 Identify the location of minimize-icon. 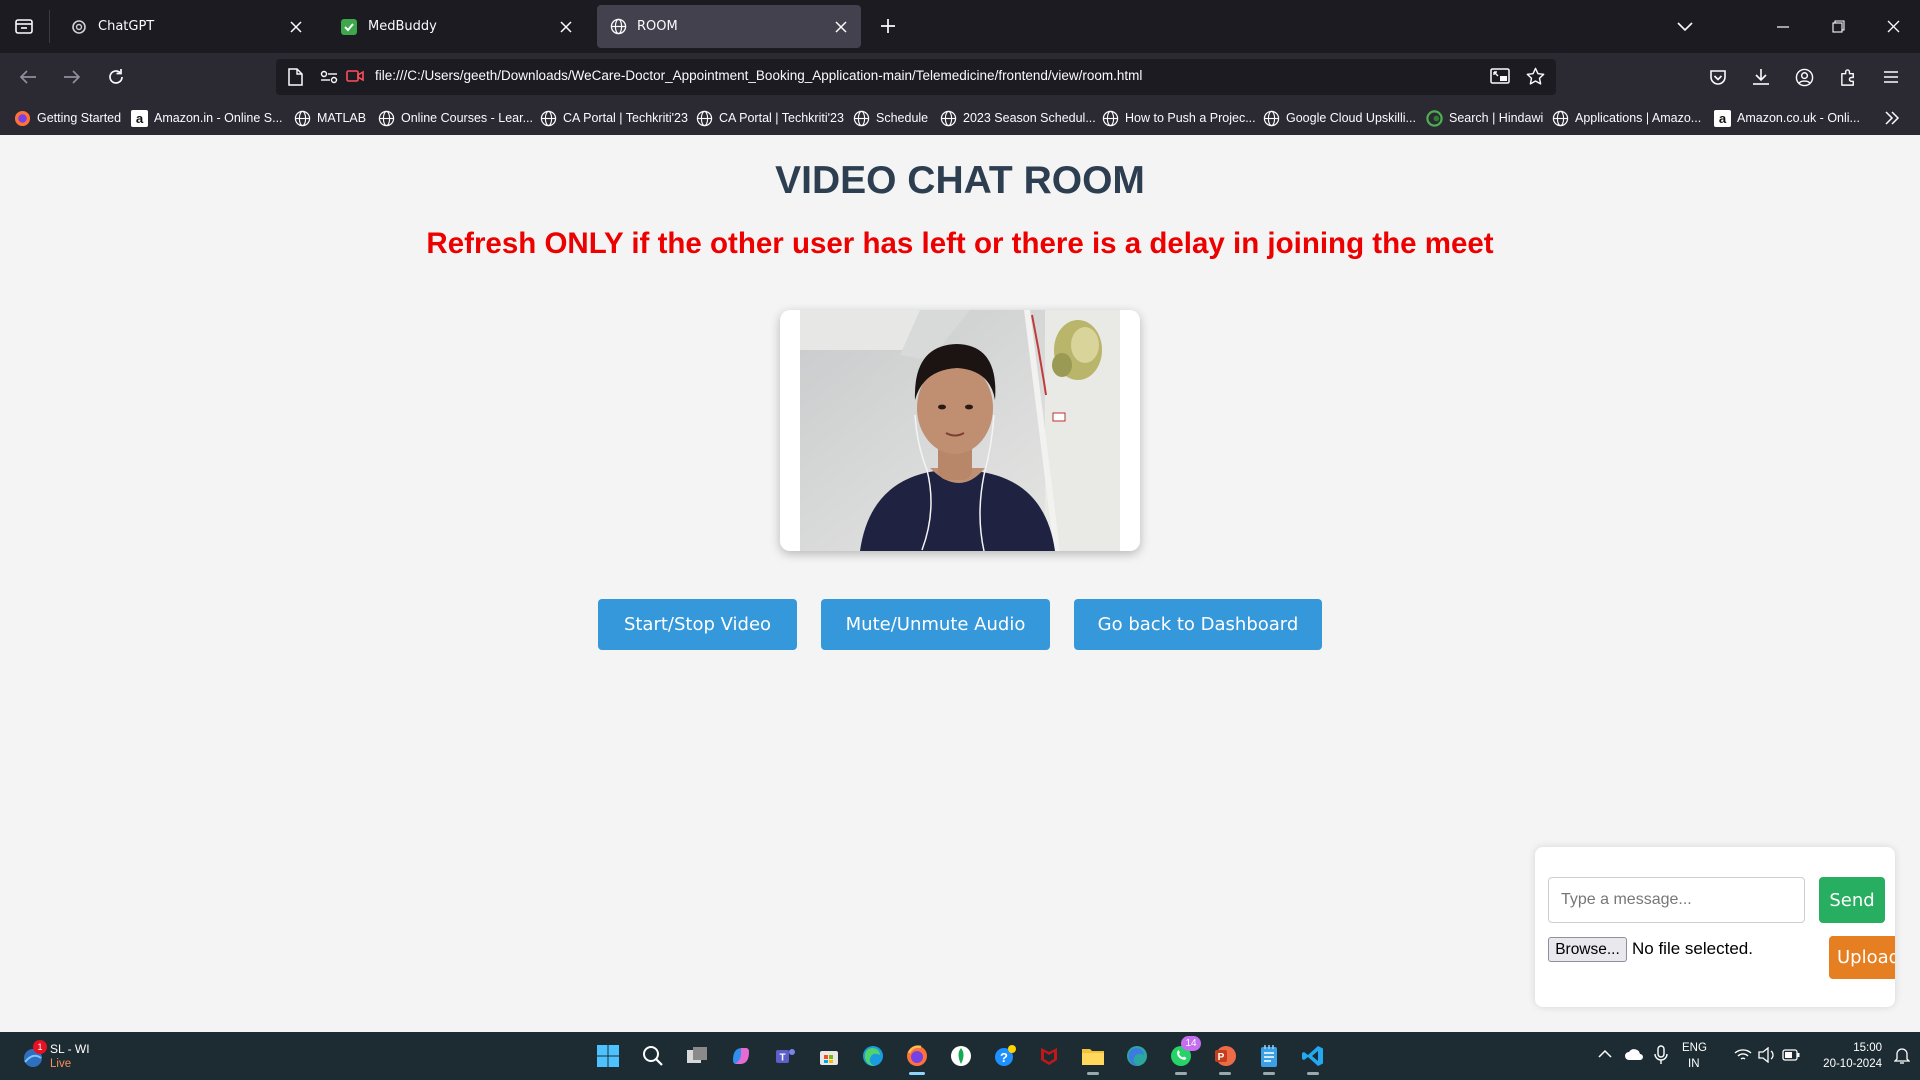
(1783, 26).